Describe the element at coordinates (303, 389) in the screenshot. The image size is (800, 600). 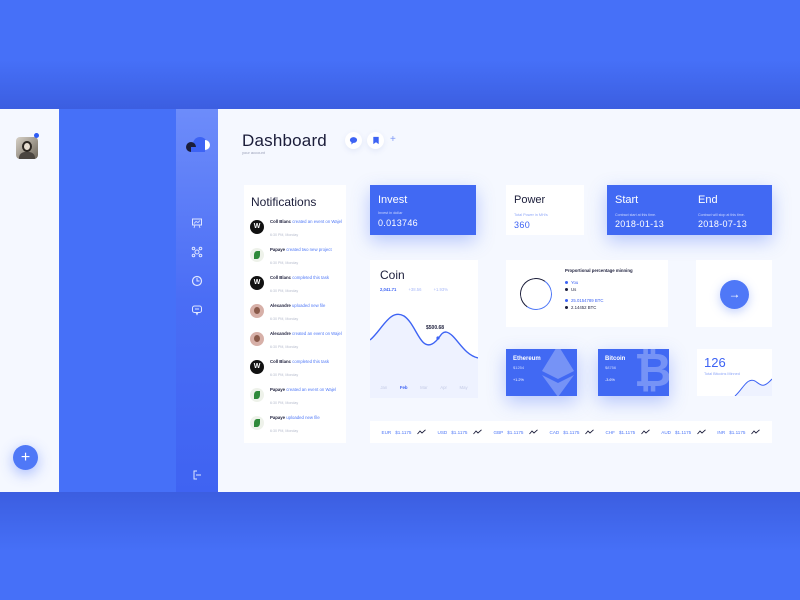
I see `notification-text: Papaye created an event on Wajel` at that location.